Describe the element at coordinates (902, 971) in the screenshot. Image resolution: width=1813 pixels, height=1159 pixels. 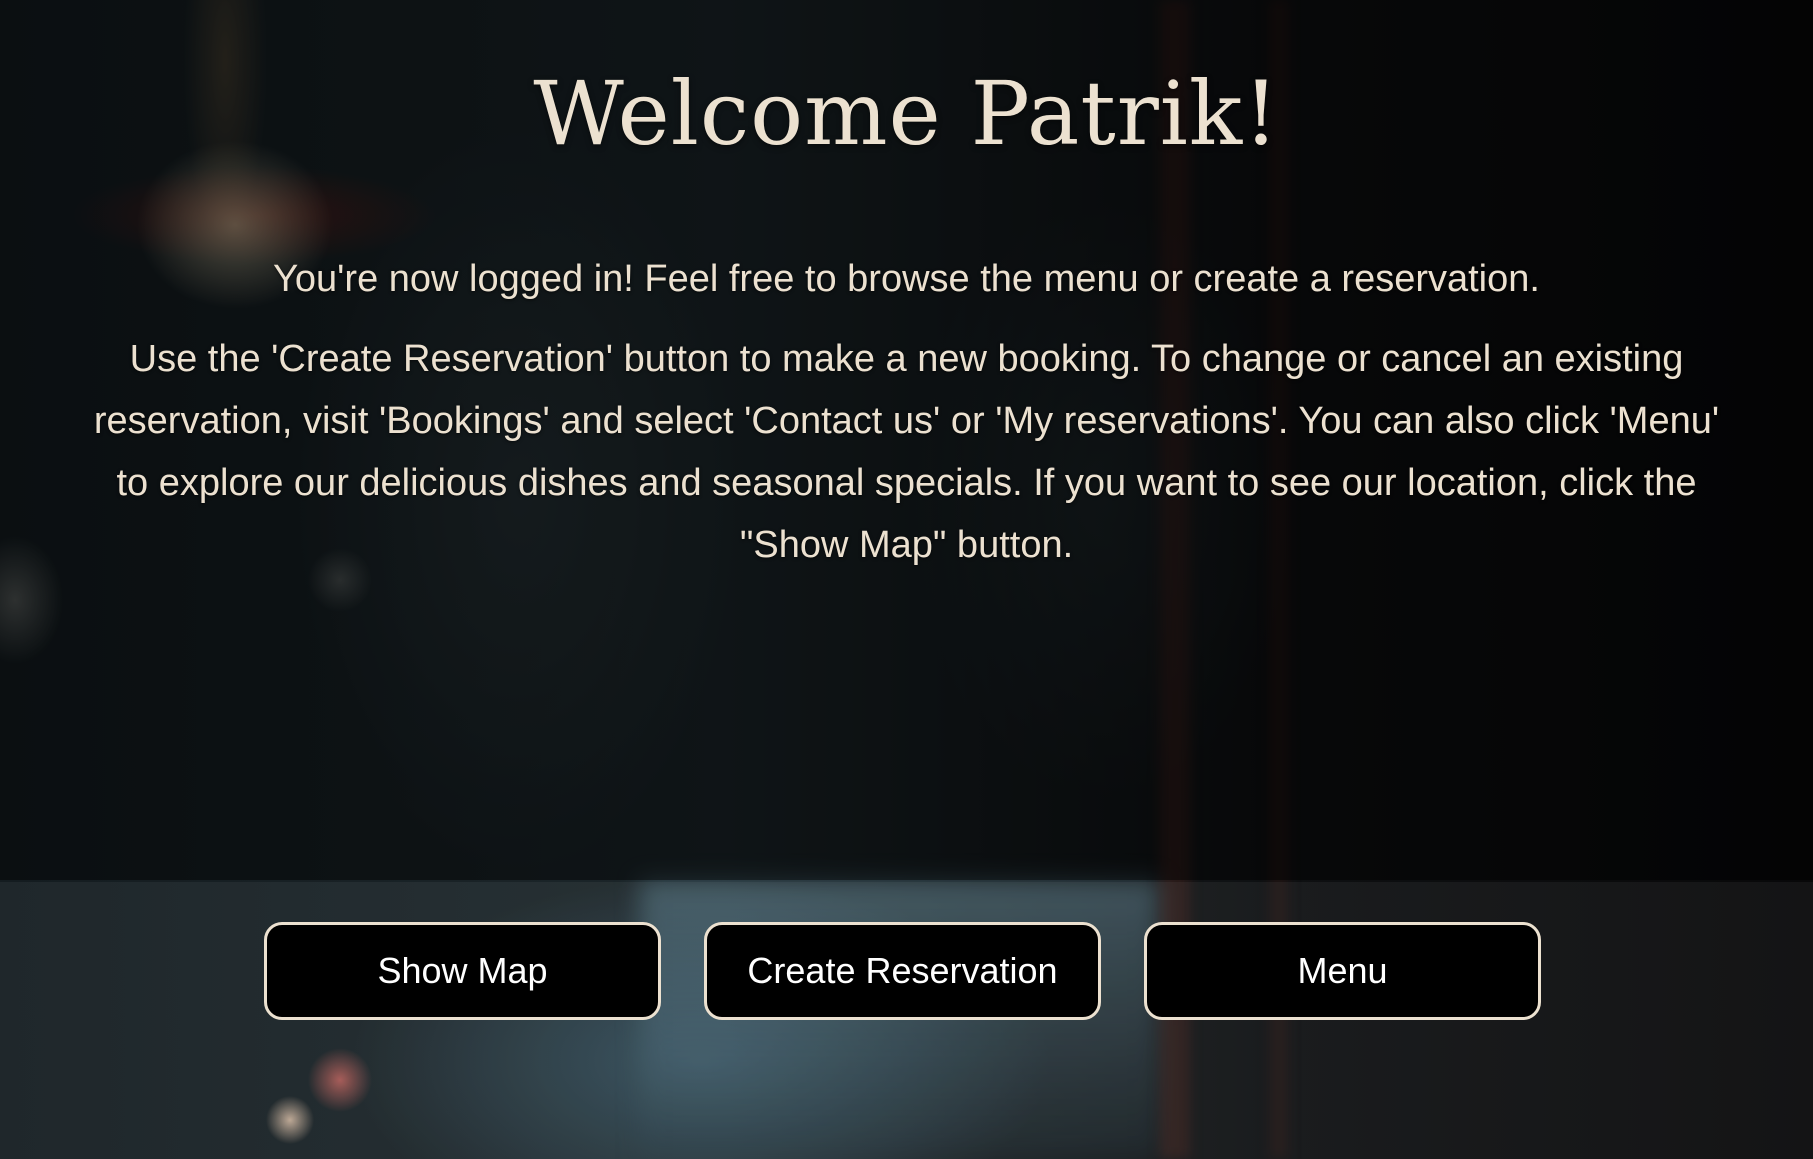
I see `create-reservation-button: Create Reservation` at that location.